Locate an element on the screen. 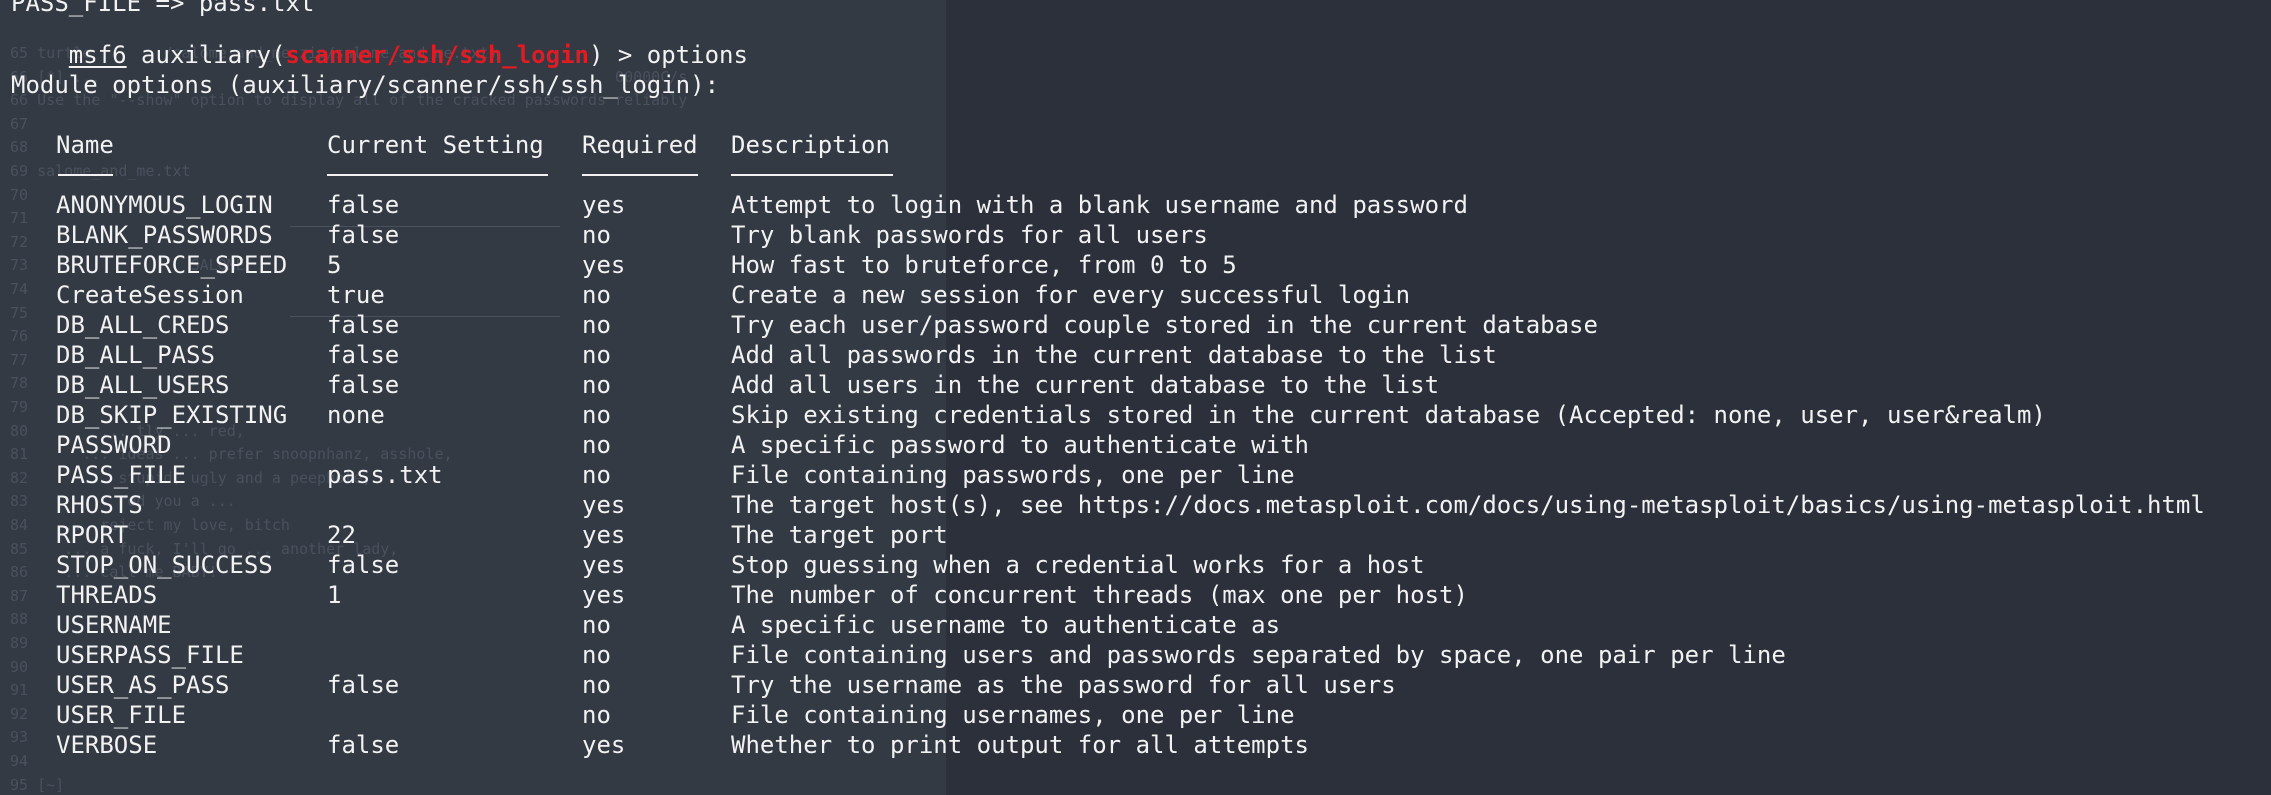  header-rule-current-setting is located at coordinates (437, 175).